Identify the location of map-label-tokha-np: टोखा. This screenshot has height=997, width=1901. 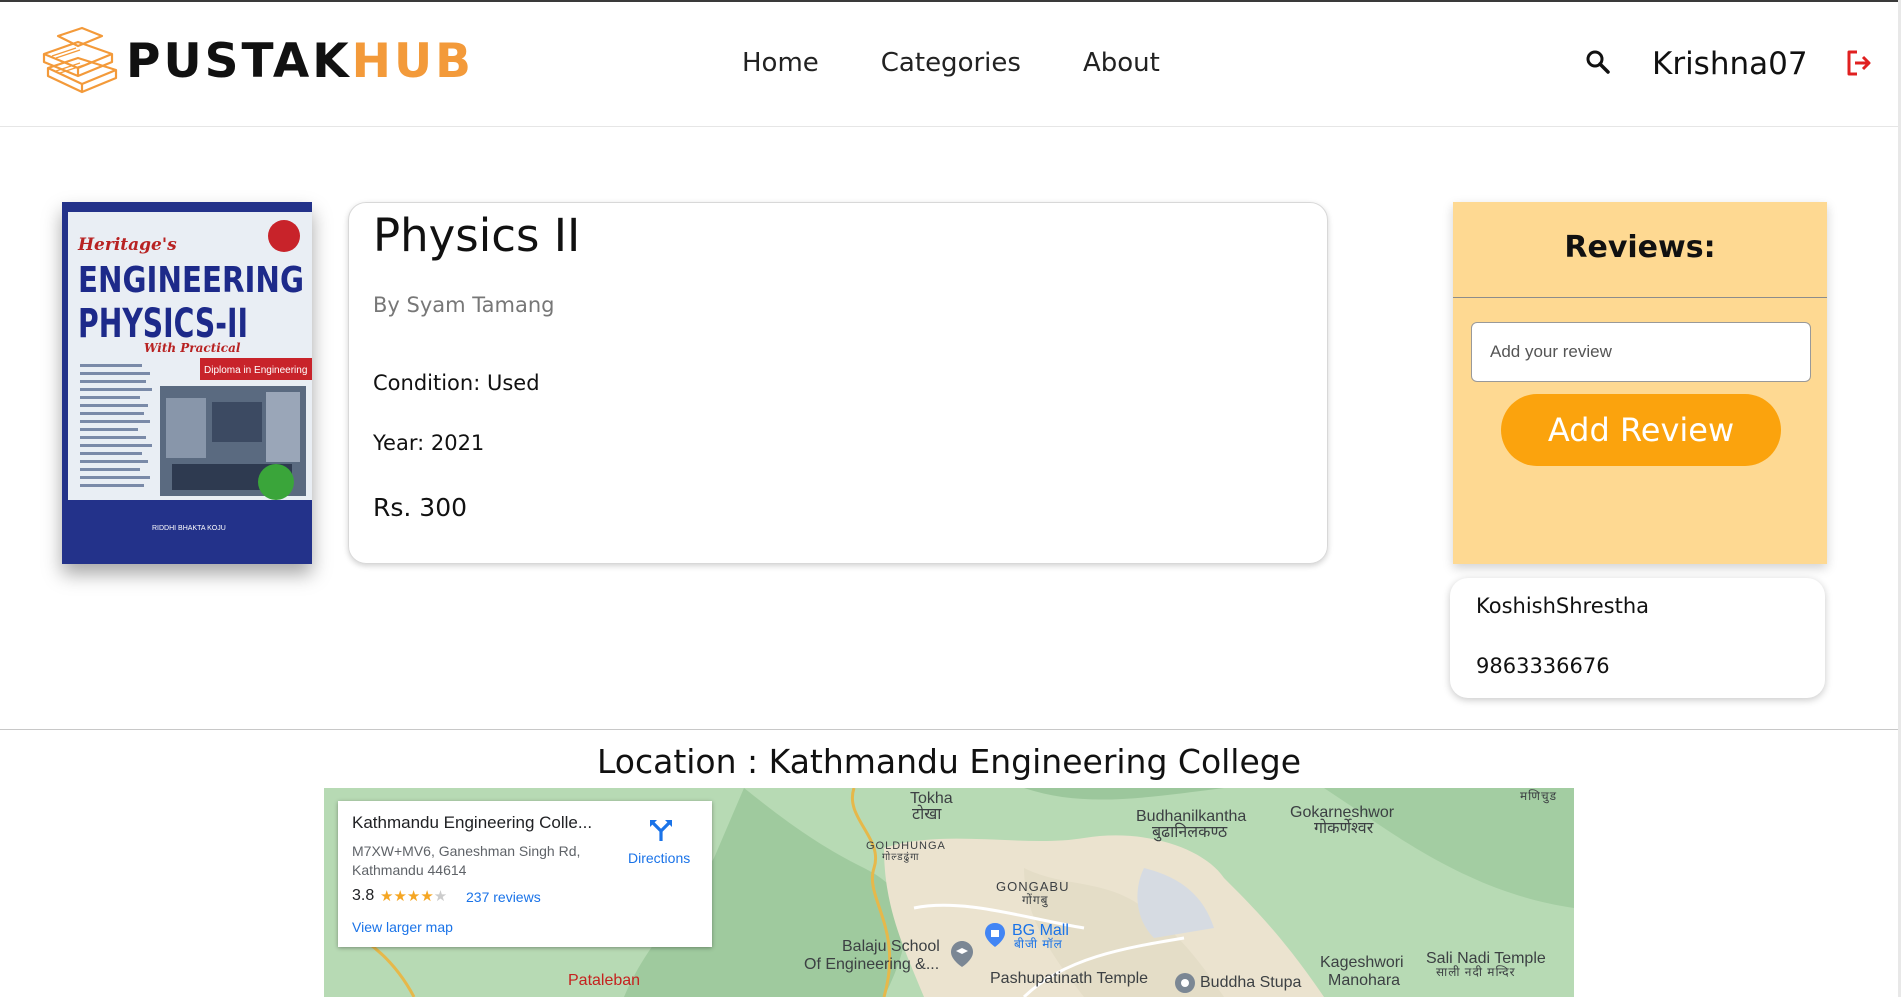
(927, 814).